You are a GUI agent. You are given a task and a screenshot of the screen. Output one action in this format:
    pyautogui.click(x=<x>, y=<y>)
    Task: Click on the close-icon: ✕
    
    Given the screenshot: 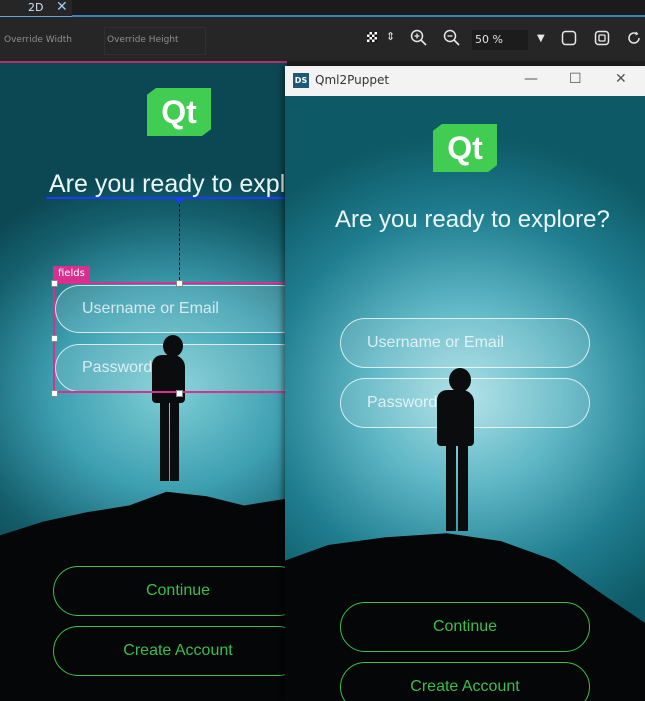 What is the action you would take?
    pyautogui.click(x=62, y=7)
    